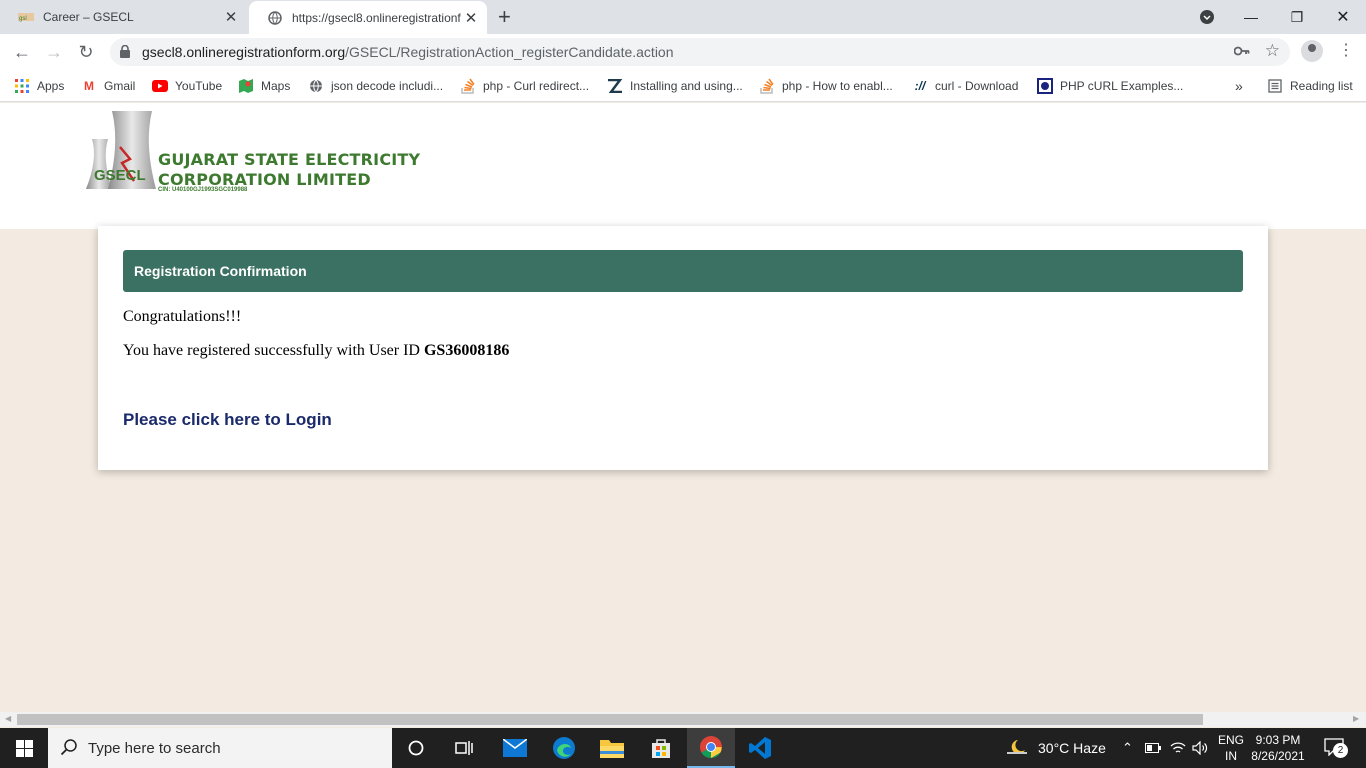 The height and width of the screenshot is (768, 1366). Describe the element at coordinates (89, 86) in the screenshot. I see `gmail-icon: M` at that location.